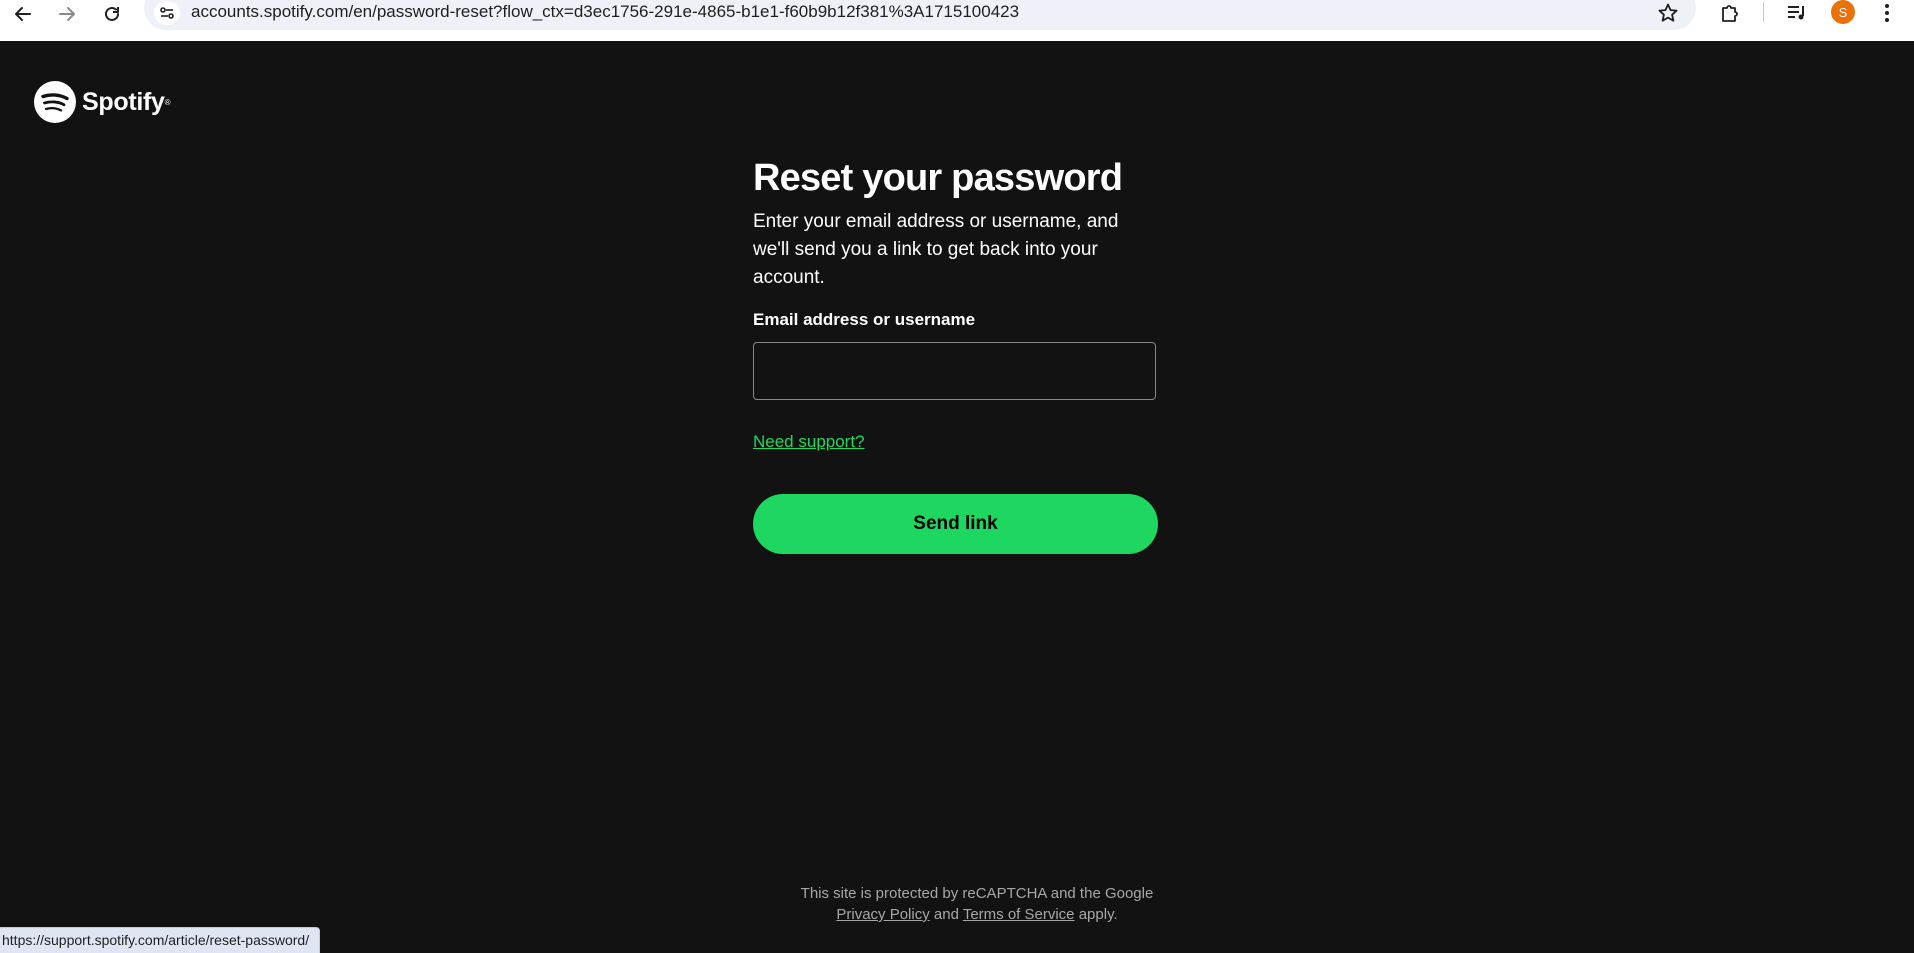  I want to click on site-settings-button, so click(167, 13).